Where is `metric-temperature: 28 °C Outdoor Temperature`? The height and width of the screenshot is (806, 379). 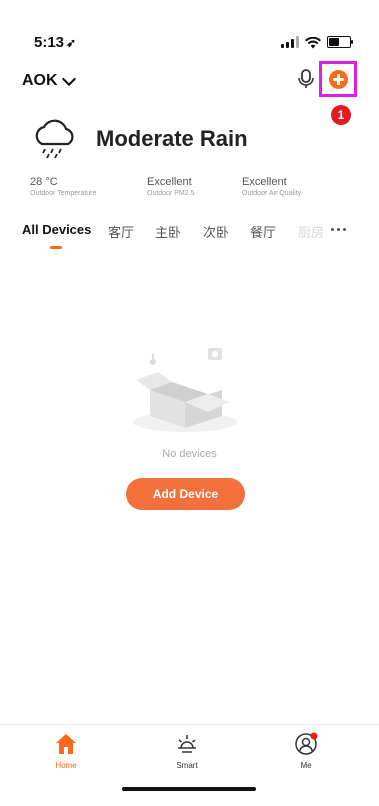
metric-temperature: 28 °C Outdoor Temperature is located at coordinates (63, 186).